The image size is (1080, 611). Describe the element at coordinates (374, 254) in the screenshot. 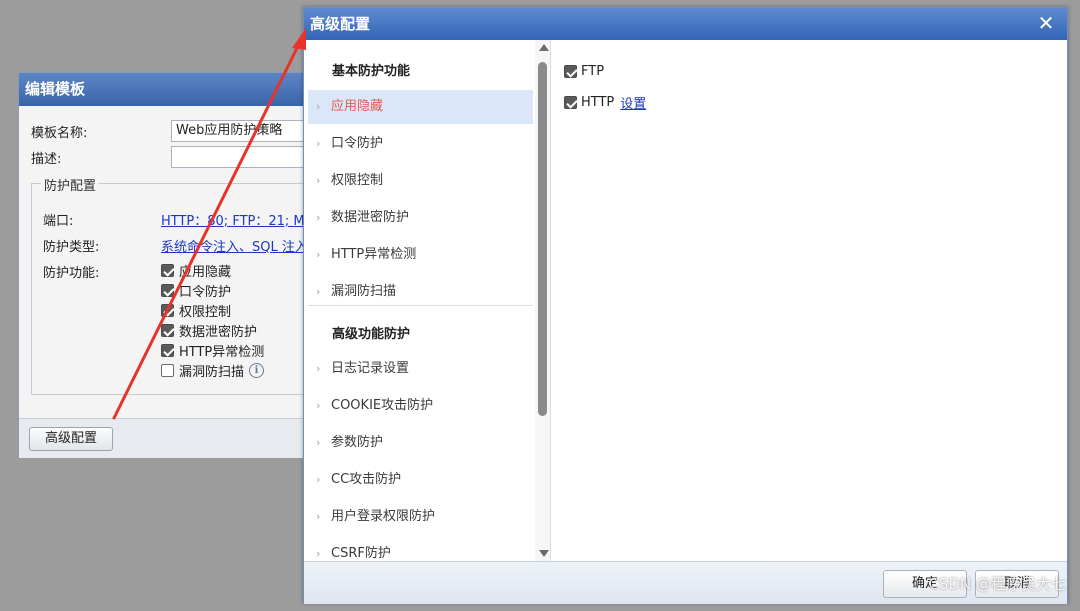

I see `nav-item-label: HTTP异常检测` at that location.